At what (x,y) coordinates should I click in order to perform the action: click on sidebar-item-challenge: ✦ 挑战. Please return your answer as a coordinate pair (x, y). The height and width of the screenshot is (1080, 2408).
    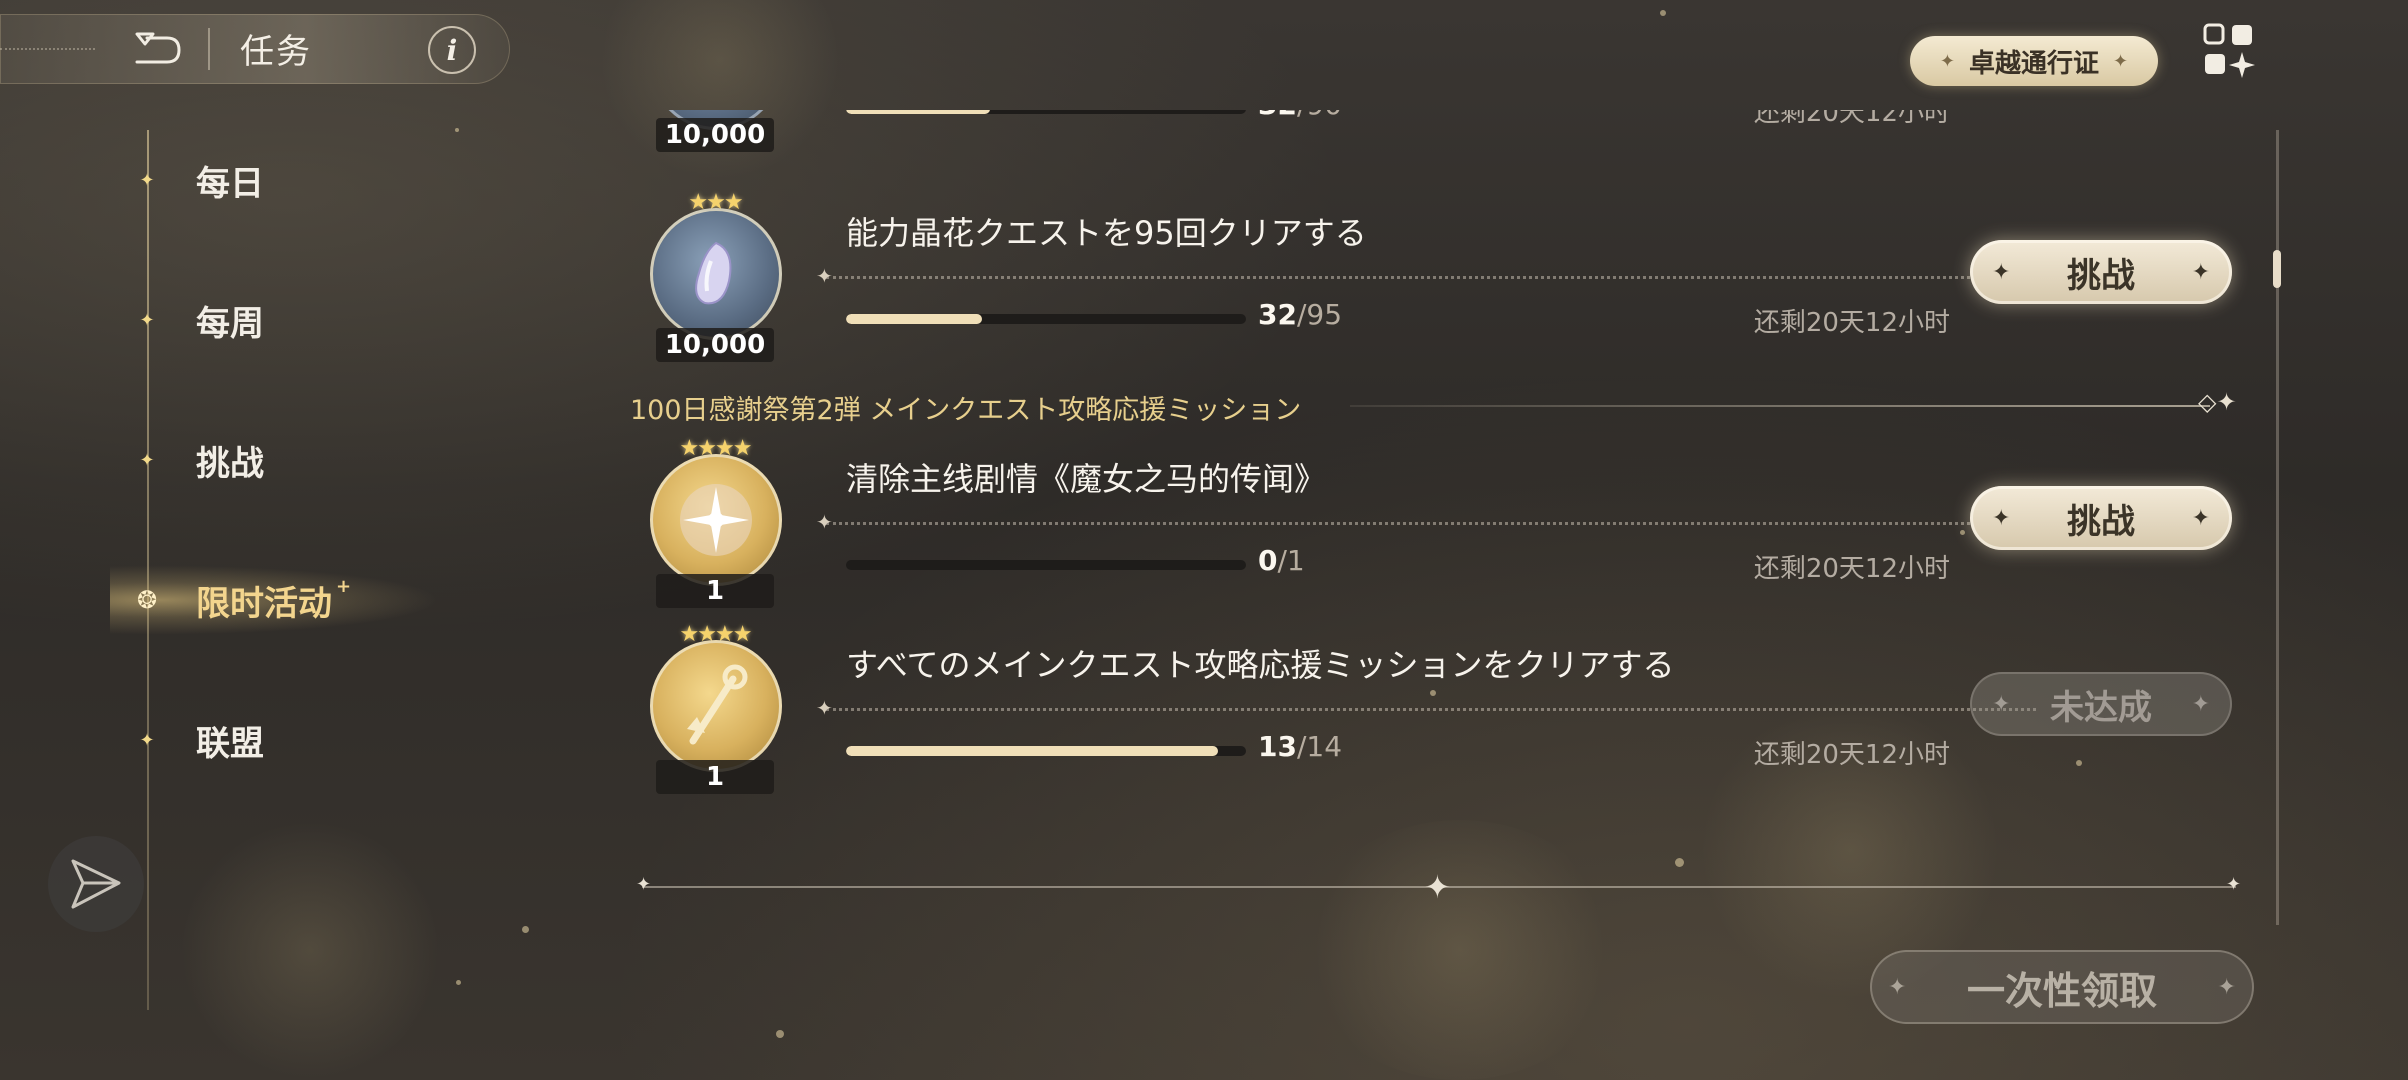
    Looking at the image, I should click on (200, 460).